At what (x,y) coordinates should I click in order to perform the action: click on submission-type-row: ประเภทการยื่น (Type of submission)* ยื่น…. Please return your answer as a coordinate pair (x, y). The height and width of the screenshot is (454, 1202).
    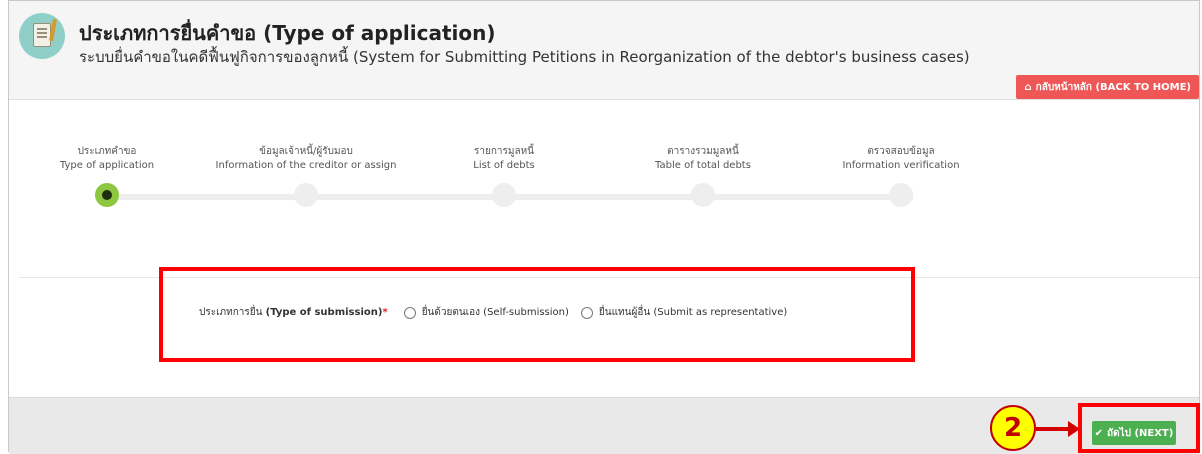
    Looking at the image, I should click on (499, 312).